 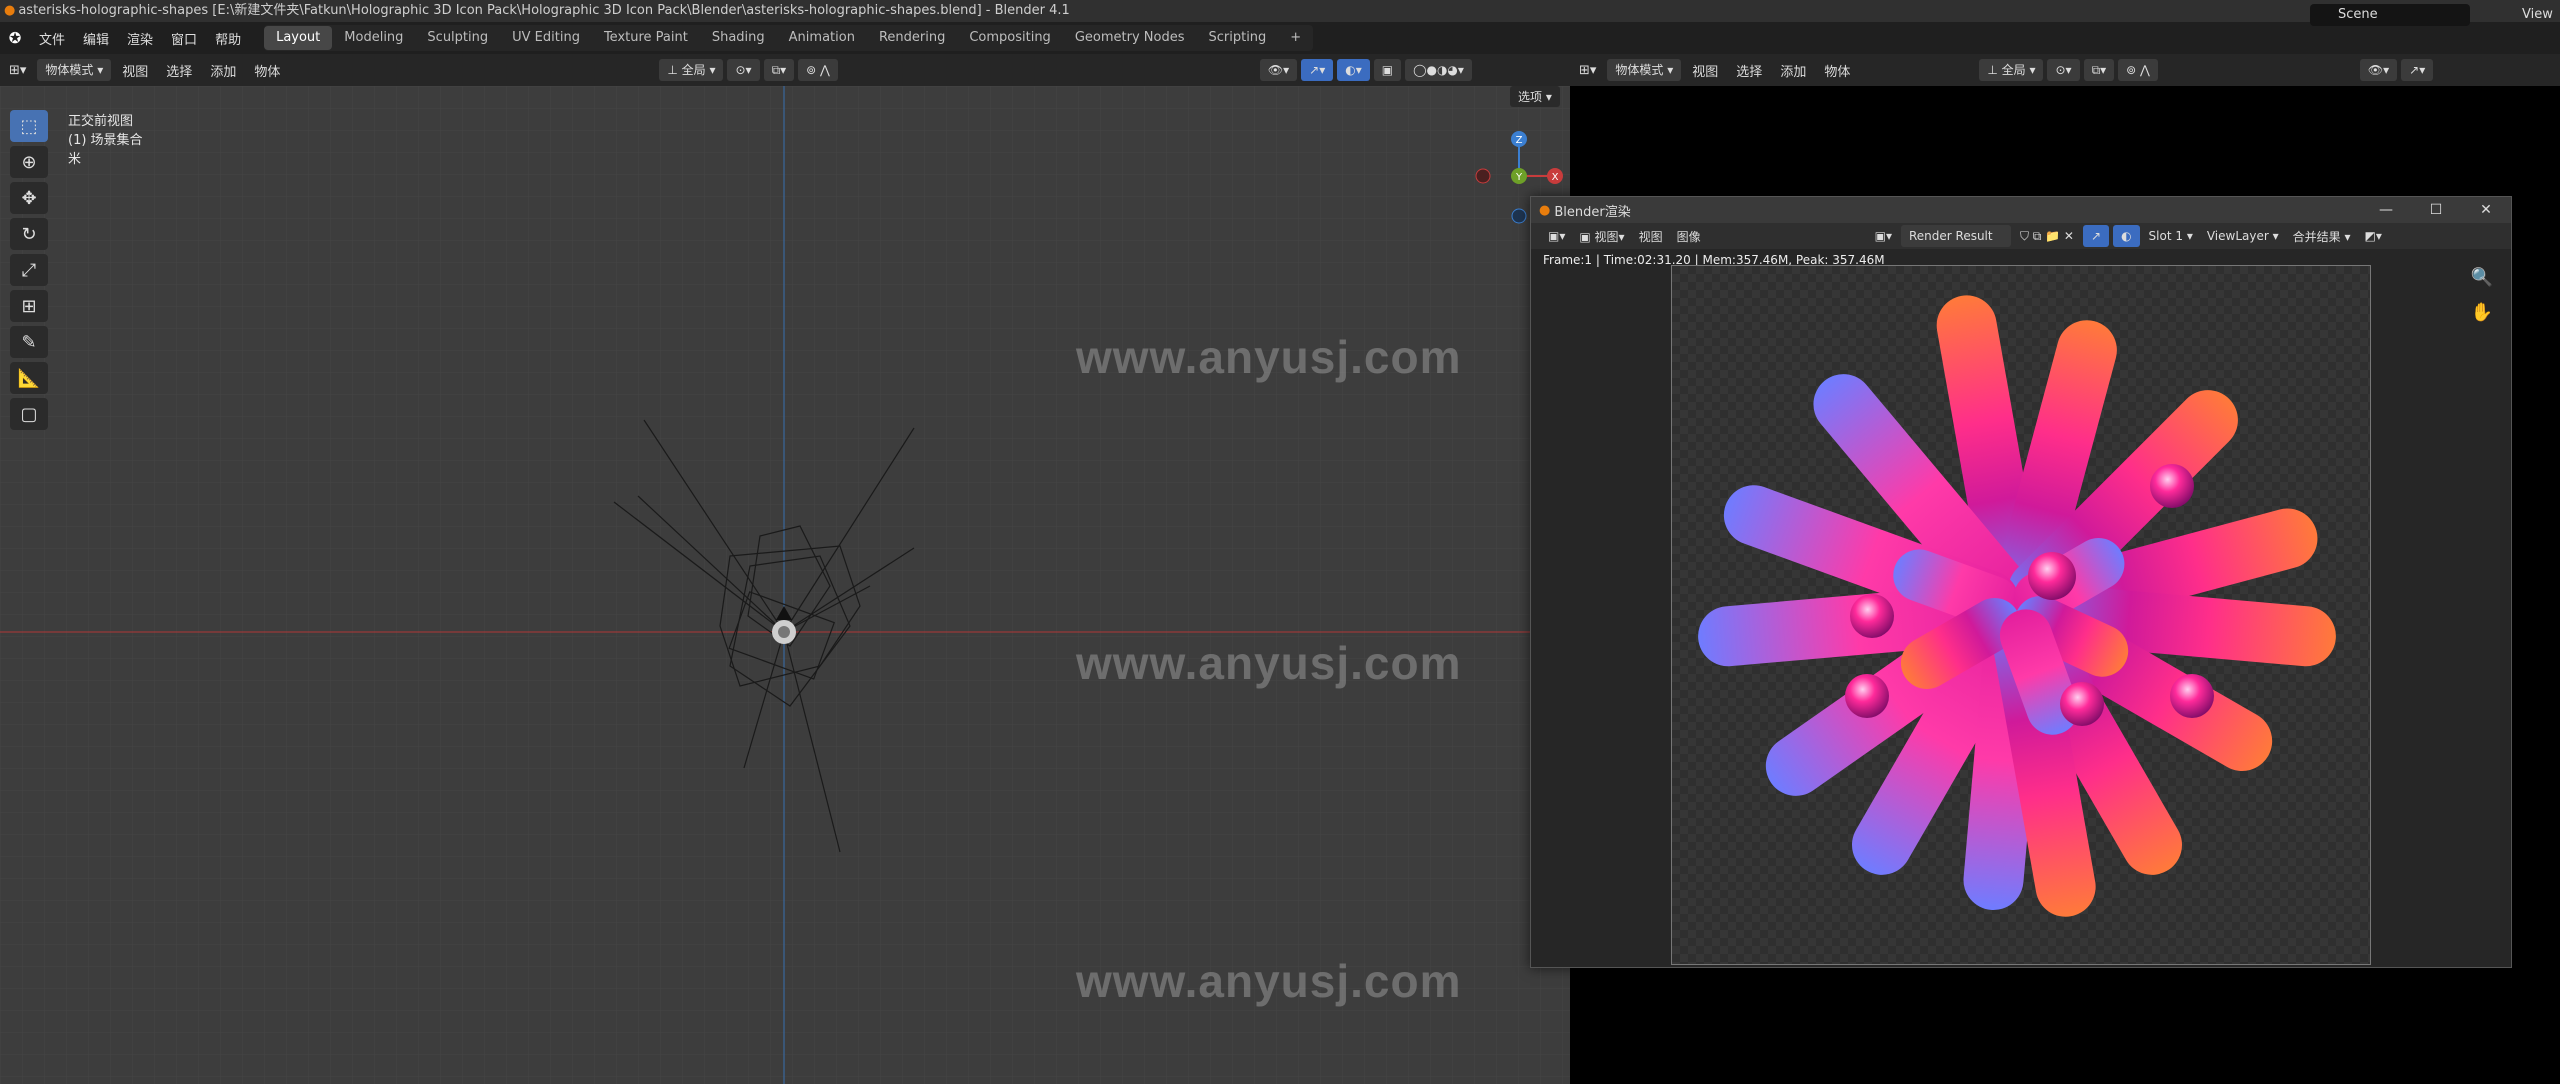 What do you see at coordinates (2386, 210) in the screenshot?
I see `minimize-button: —` at bounding box center [2386, 210].